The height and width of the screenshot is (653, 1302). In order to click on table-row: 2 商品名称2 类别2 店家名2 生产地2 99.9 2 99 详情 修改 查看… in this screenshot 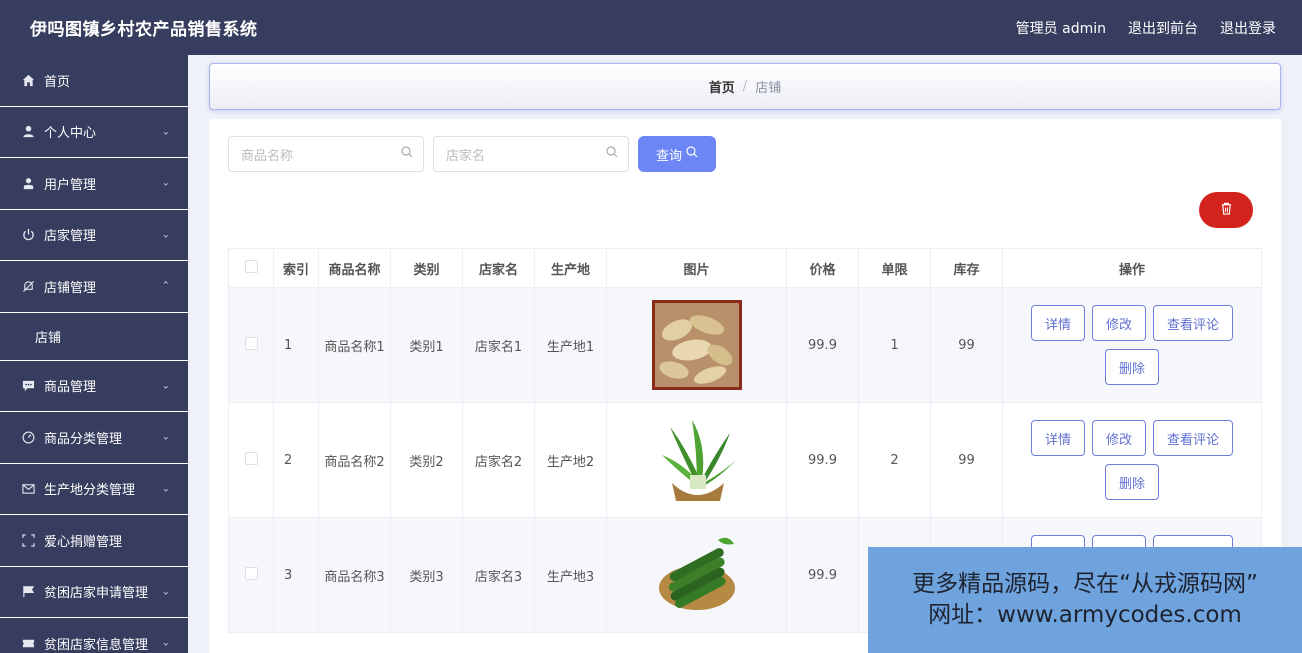, I will do `click(745, 460)`.